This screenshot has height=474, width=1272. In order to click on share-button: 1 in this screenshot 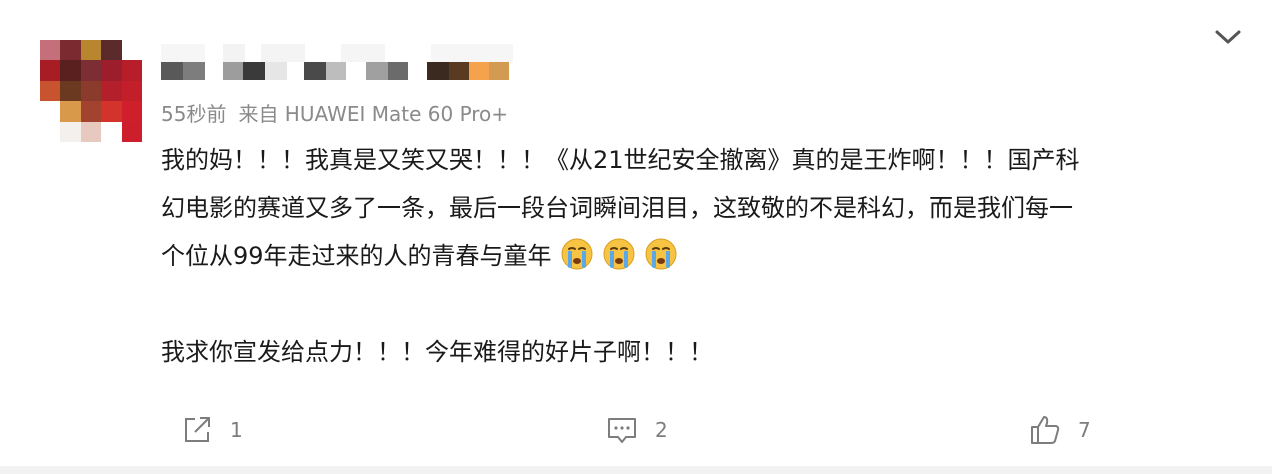, I will do `click(211, 430)`.